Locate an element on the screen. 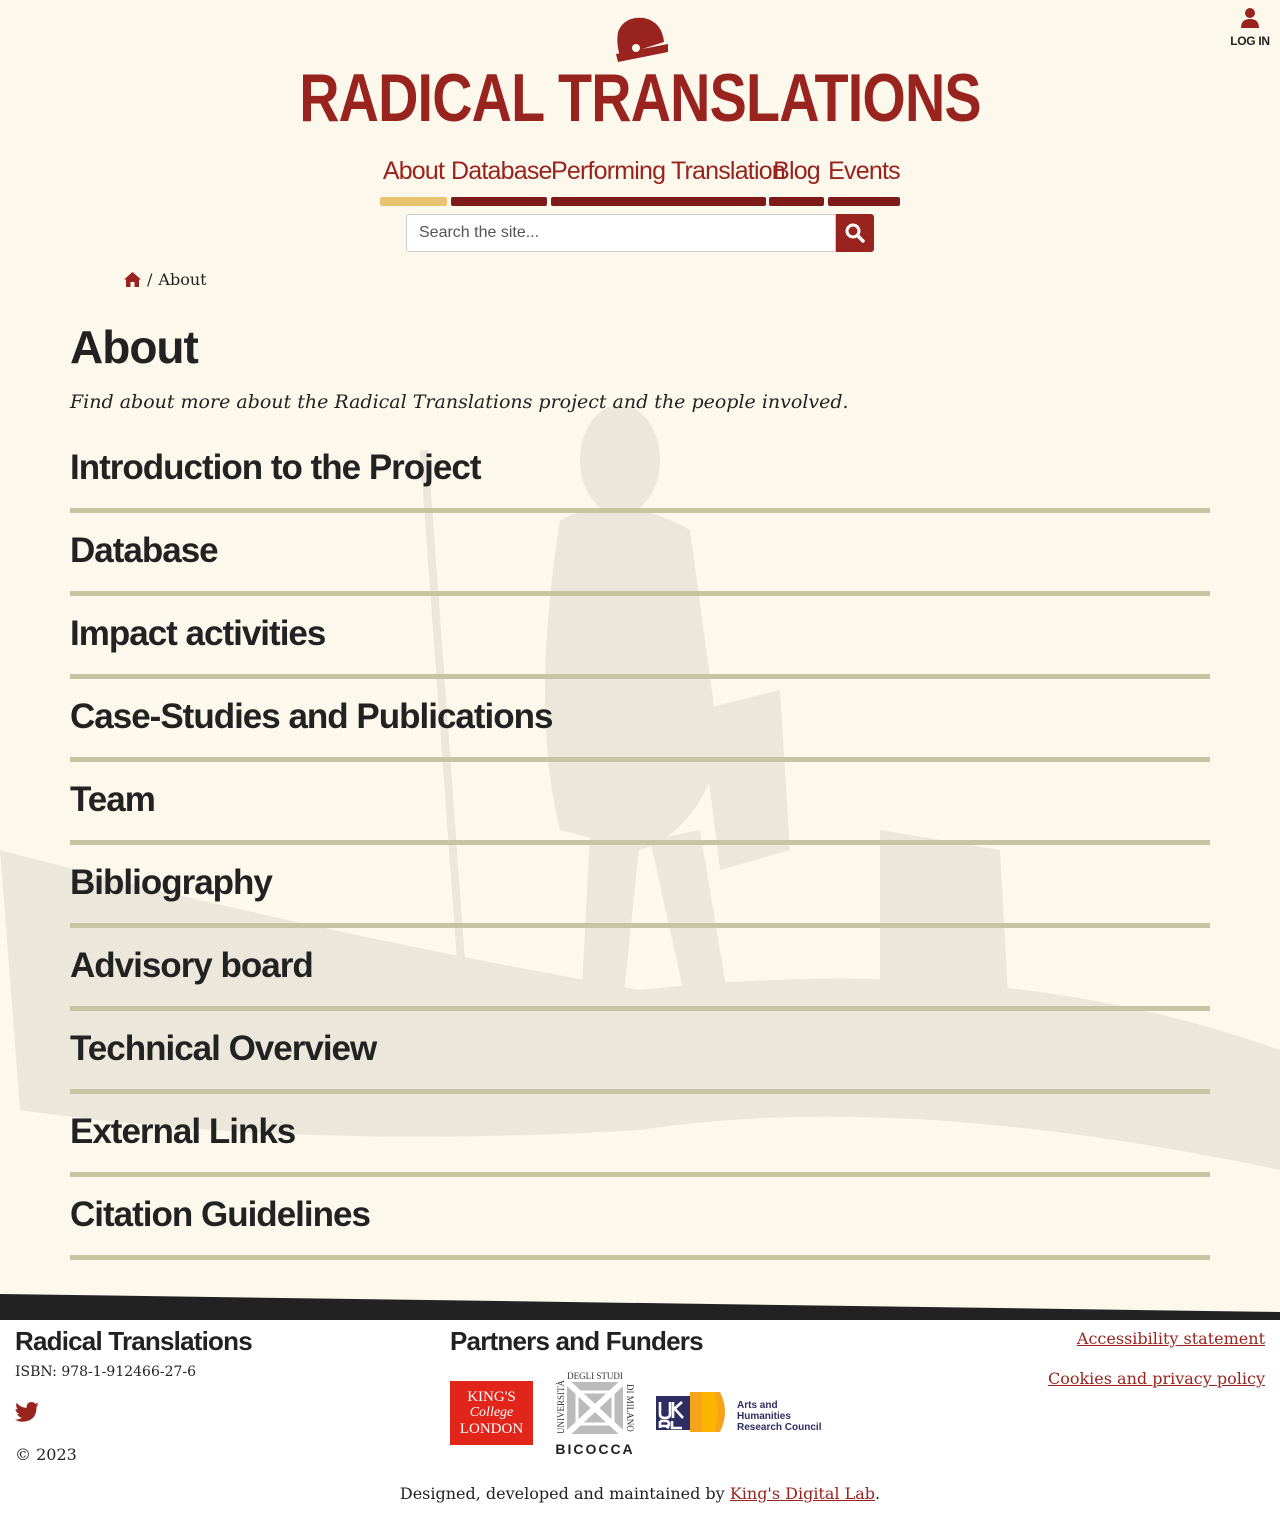 Image resolution: width=1280 pixels, height=1538 pixels. section-item: Impact activities is located at coordinates (640, 637).